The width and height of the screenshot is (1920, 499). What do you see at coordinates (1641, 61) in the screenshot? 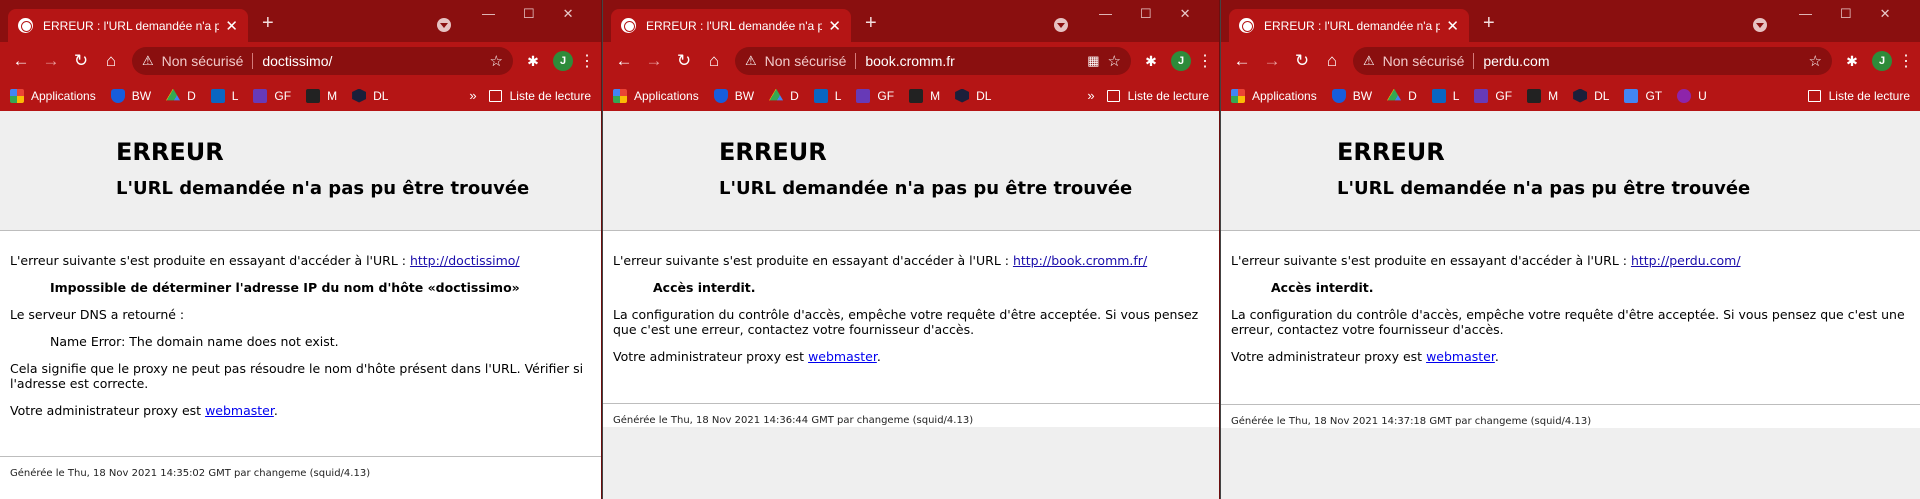
I see `url-text: perdu.com` at bounding box center [1641, 61].